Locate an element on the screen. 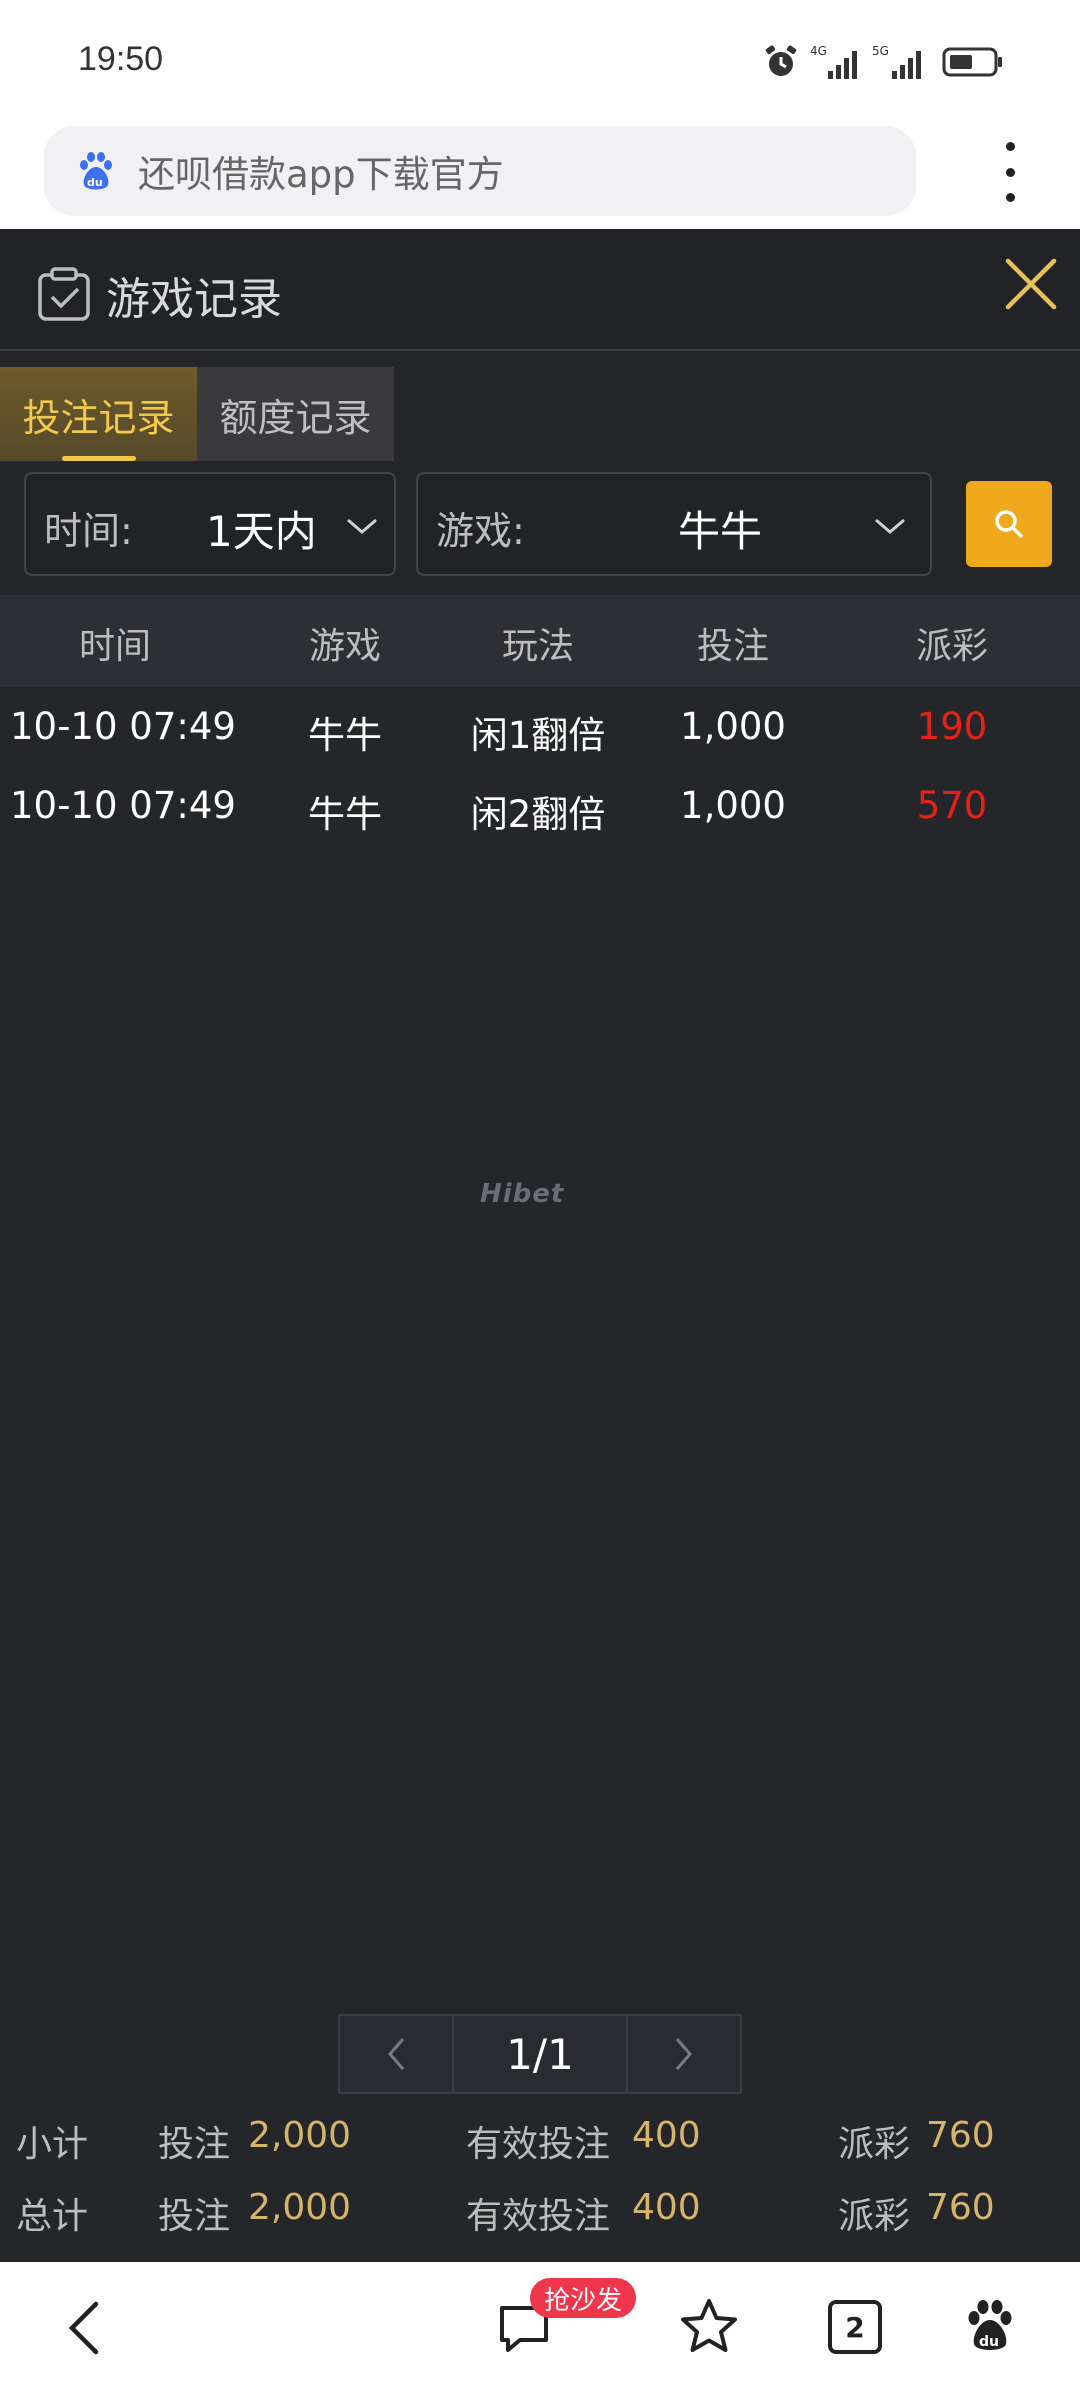 This screenshot has width=1080, height=2388. table-row: 10-10 07:49 牛牛 闲1翻倍 1,000 190 is located at coordinates (540, 728).